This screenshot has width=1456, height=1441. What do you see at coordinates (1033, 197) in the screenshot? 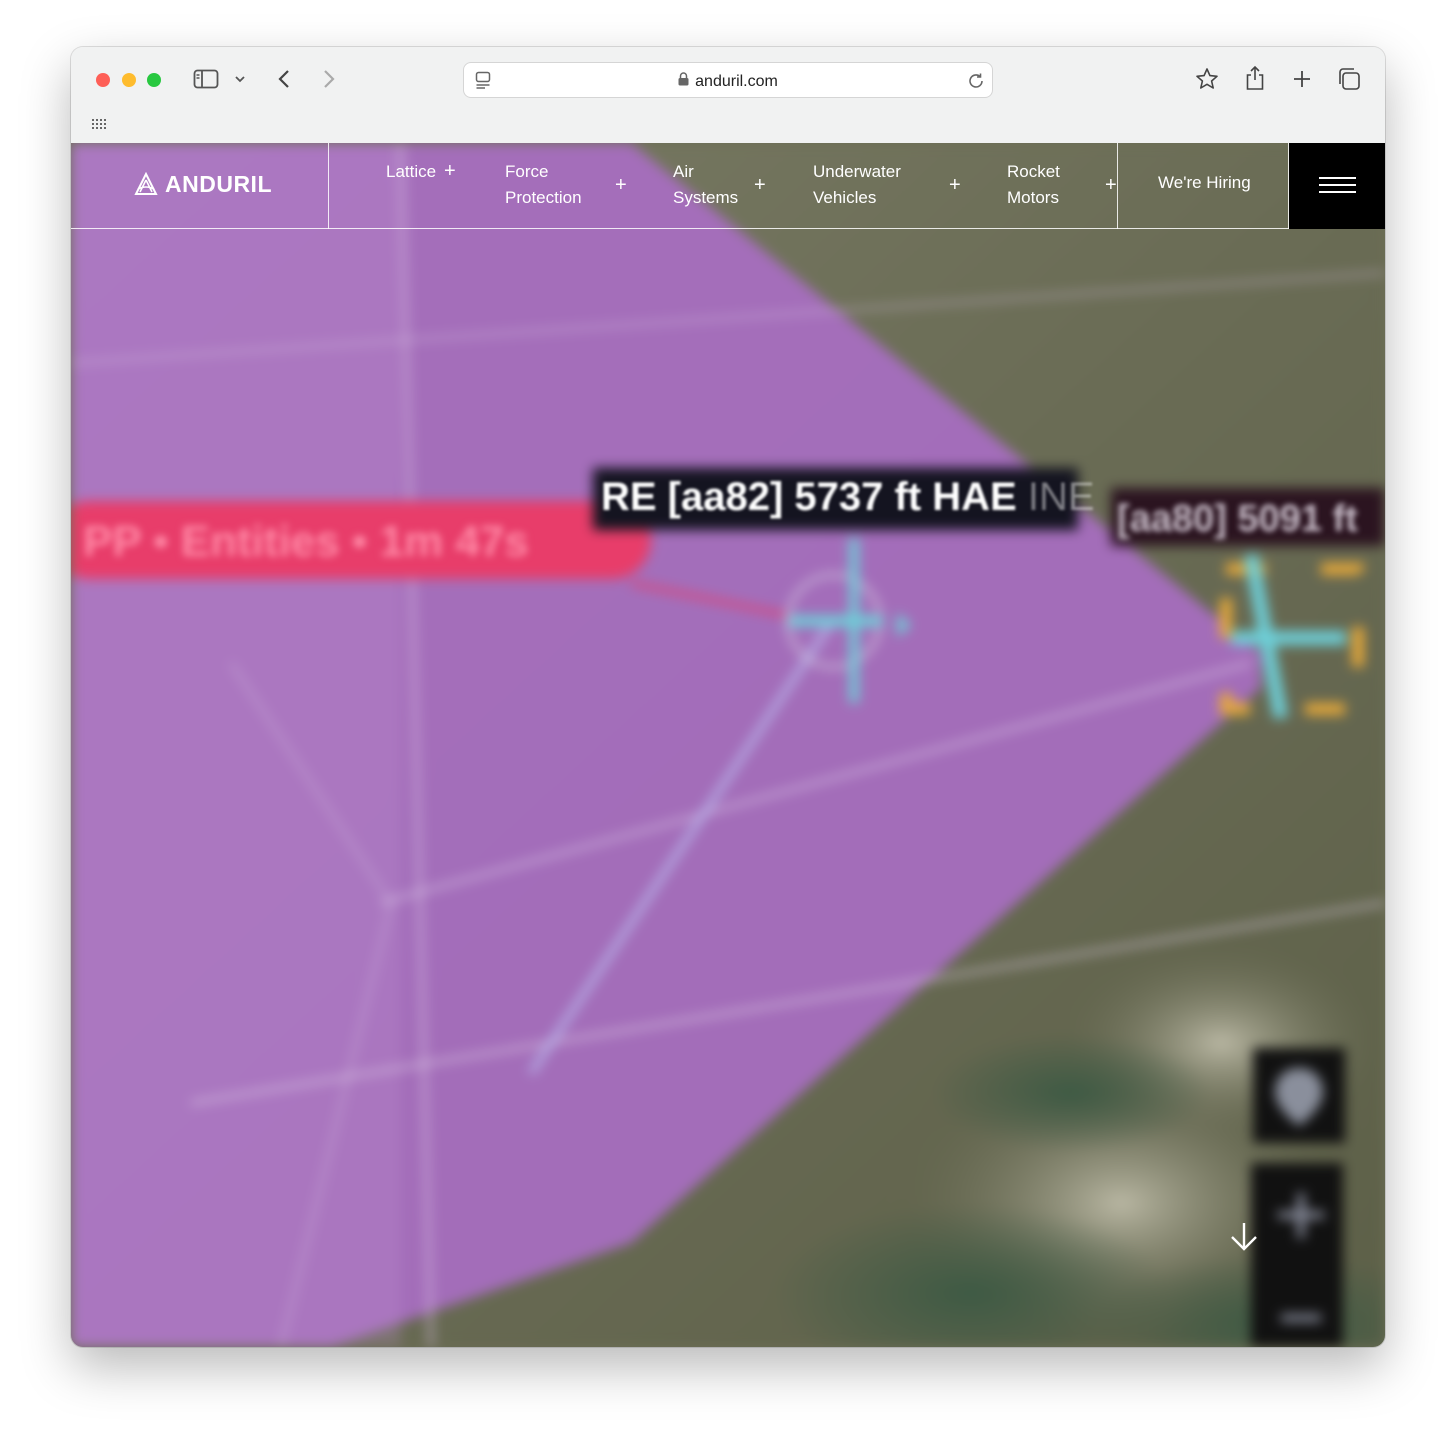
I see `nav-item-label: Motors` at bounding box center [1033, 197].